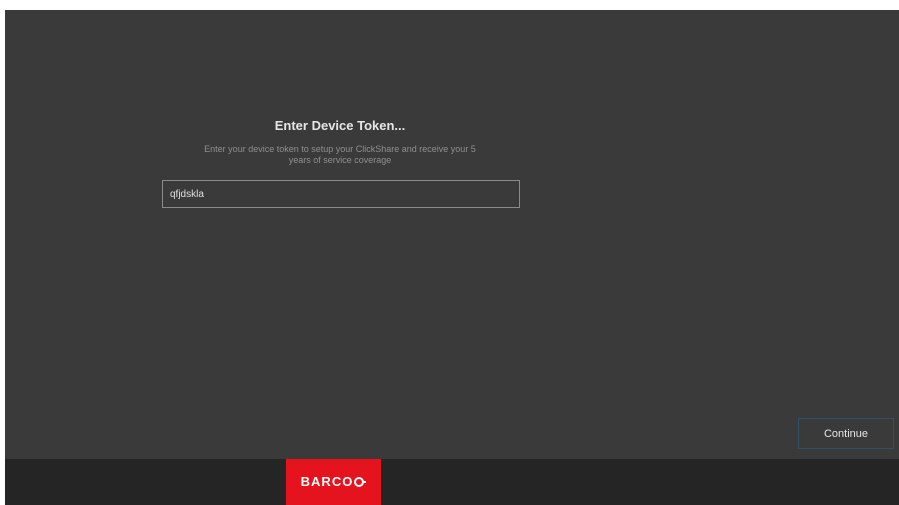  What do you see at coordinates (340, 160) in the screenshot?
I see `subtitle-line-2: years of service coverage` at bounding box center [340, 160].